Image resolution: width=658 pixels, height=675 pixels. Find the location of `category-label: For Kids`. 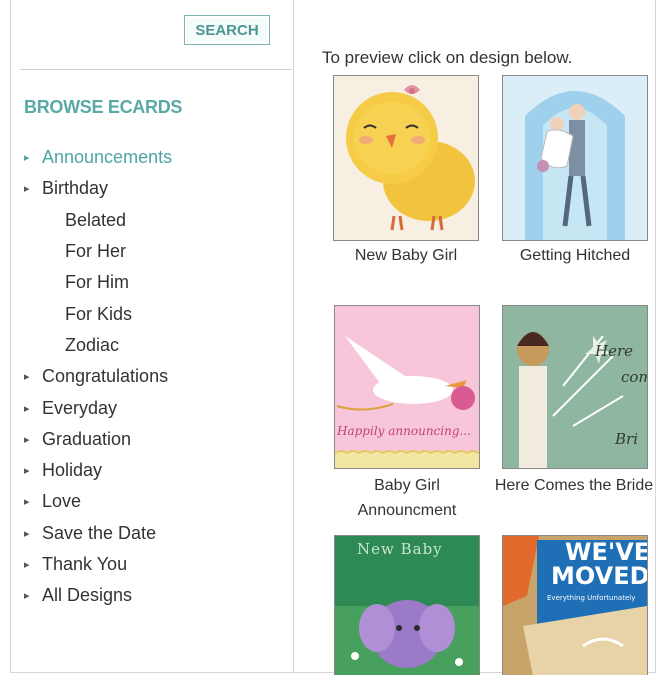

category-label: For Kids is located at coordinates (99, 313).